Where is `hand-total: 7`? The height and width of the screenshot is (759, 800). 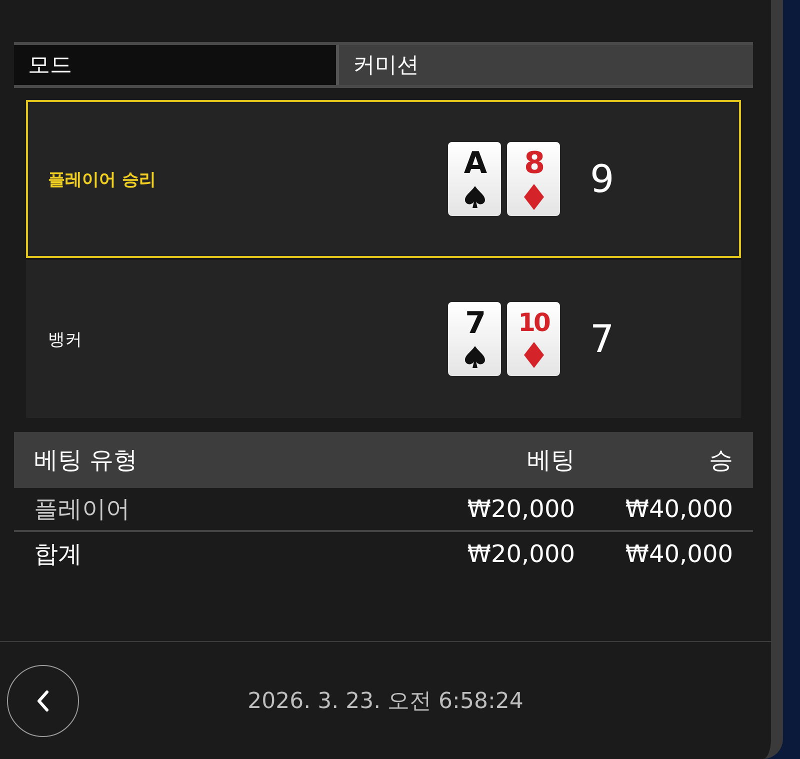
hand-total: 7 is located at coordinates (602, 339).